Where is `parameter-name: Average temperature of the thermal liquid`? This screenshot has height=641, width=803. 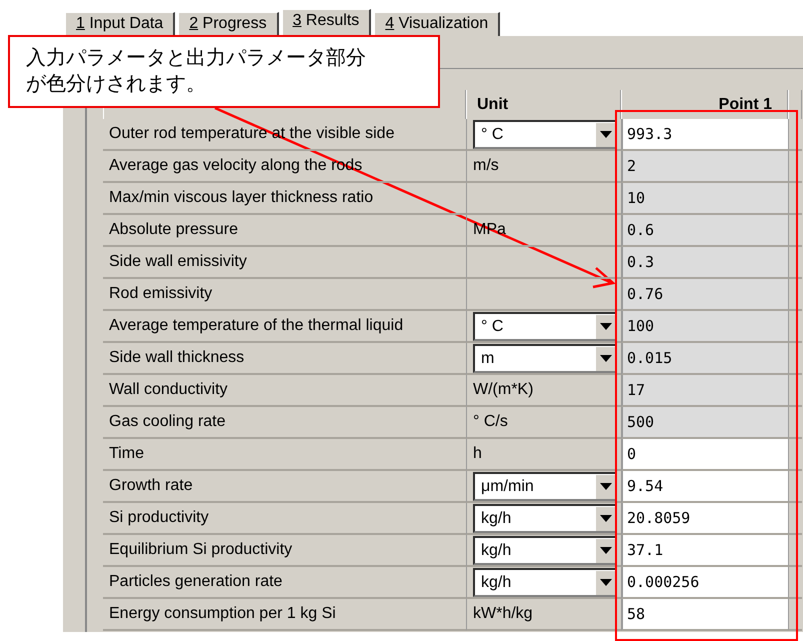
parameter-name: Average temperature of the thermal liquid is located at coordinates (284, 327).